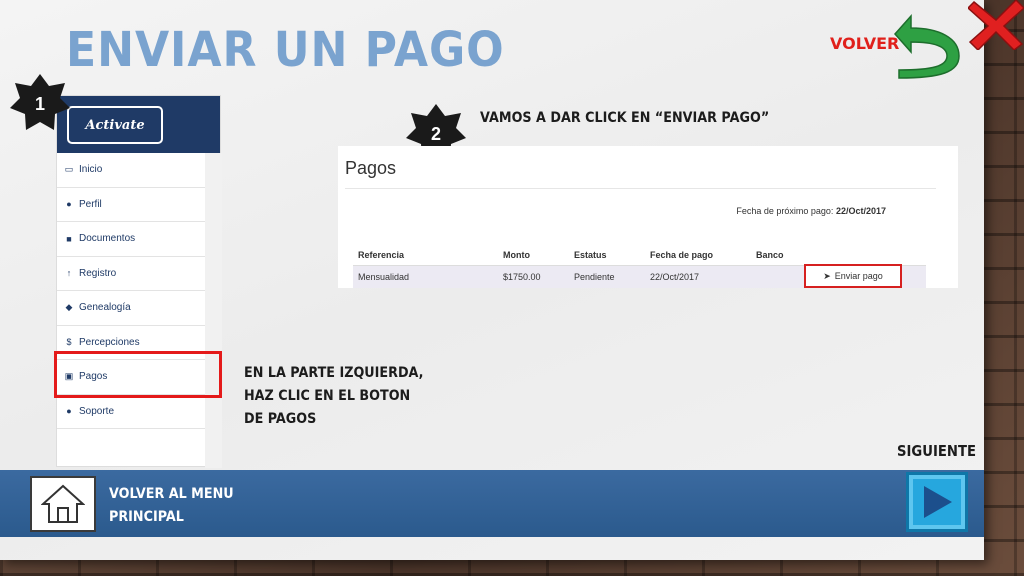 The width and height of the screenshot is (1024, 576). Describe the element at coordinates (492, 503) in the screenshot. I see `bottom-bar: VOLVER AL MENU PRINCIPAL` at that location.